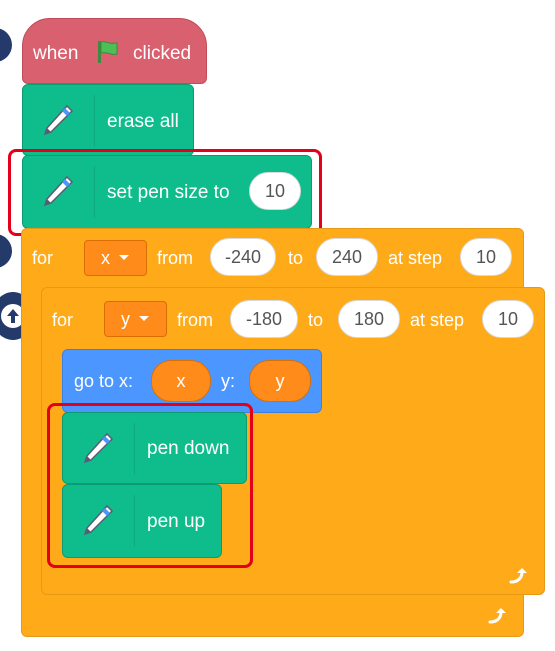  Describe the element at coordinates (108, 54) in the screenshot. I see `green-flag-icon` at that location.